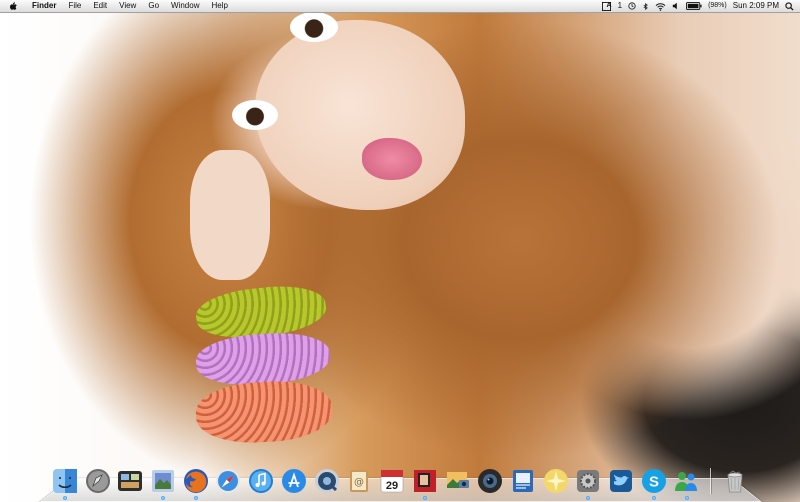 The width and height of the screenshot is (800, 502). I want to click on dock: @ 29 S, so click(400, 481).